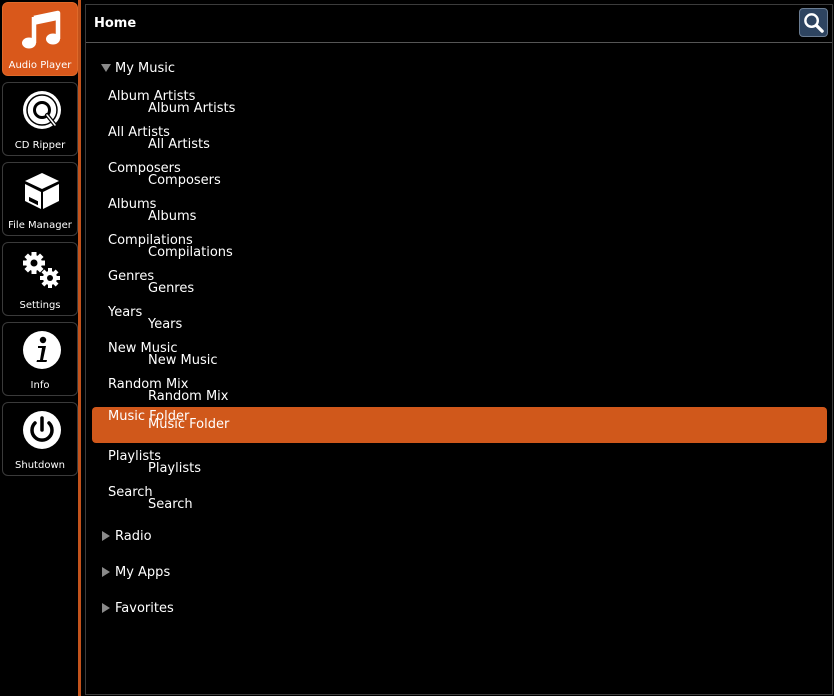 The image size is (834, 696). What do you see at coordinates (459, 180) in the screenshot?
I see `tree-item-composers: Composers Composers` at bounding box center [459, 180].